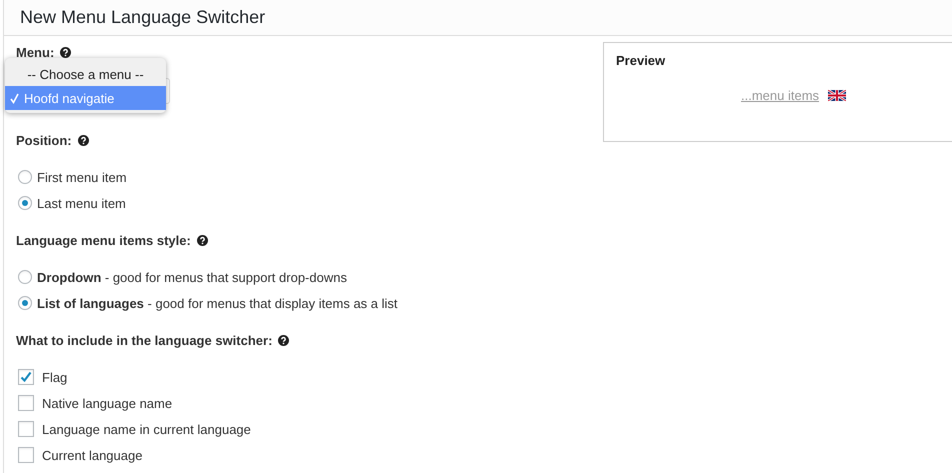  Describe the element at coordinates (55, 377) in the screenshot. I see `option-label: Flag` at that location.